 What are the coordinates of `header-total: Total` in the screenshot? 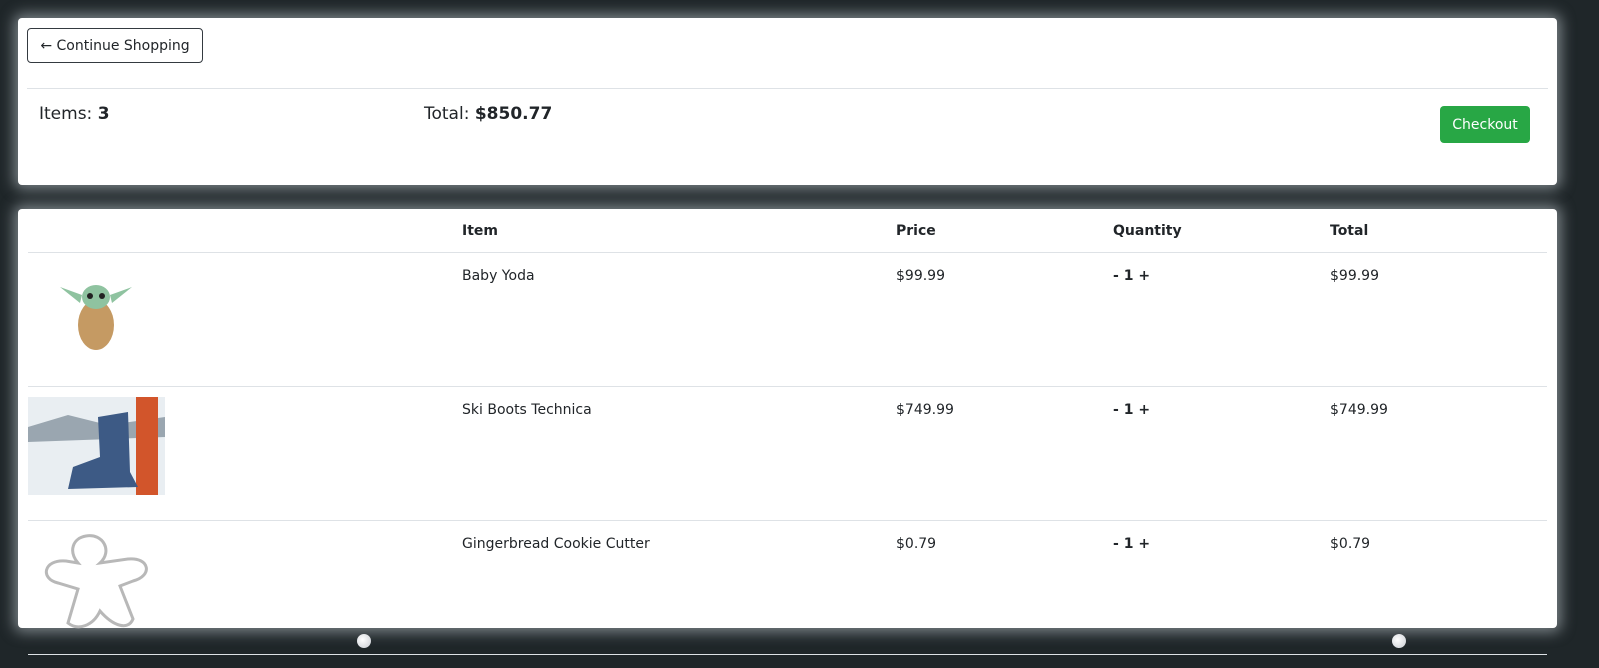 It's located at (1438, 231).